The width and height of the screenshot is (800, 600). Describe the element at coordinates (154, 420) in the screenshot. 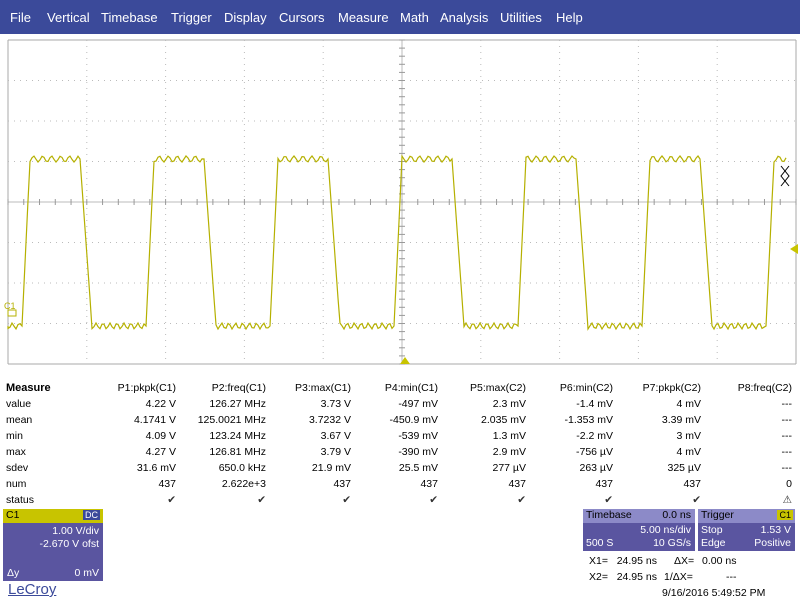

I see `measure-cell: 4.1741 V` at that location.